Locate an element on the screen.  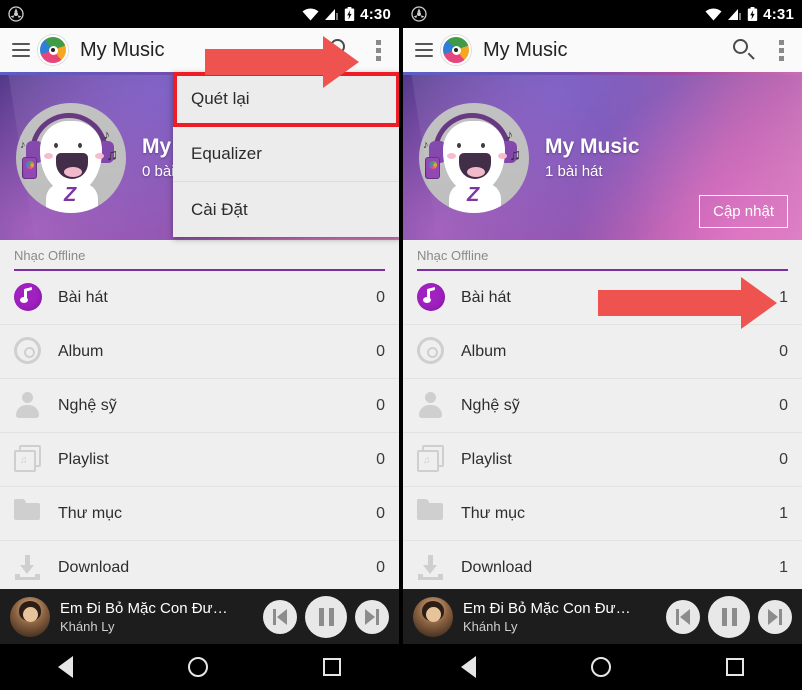
list-item: Download 1 is located at coordinates (602, 568).